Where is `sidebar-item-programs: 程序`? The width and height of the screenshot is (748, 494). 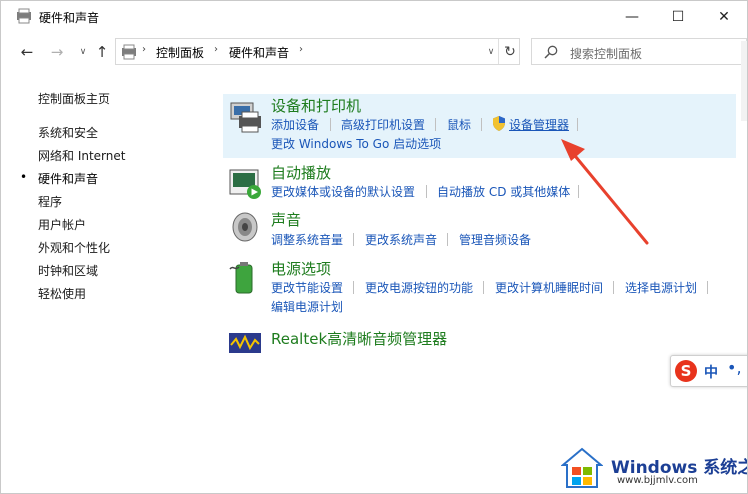 sidebar-item-programs: 程序 is located at coordinates (50, 201).